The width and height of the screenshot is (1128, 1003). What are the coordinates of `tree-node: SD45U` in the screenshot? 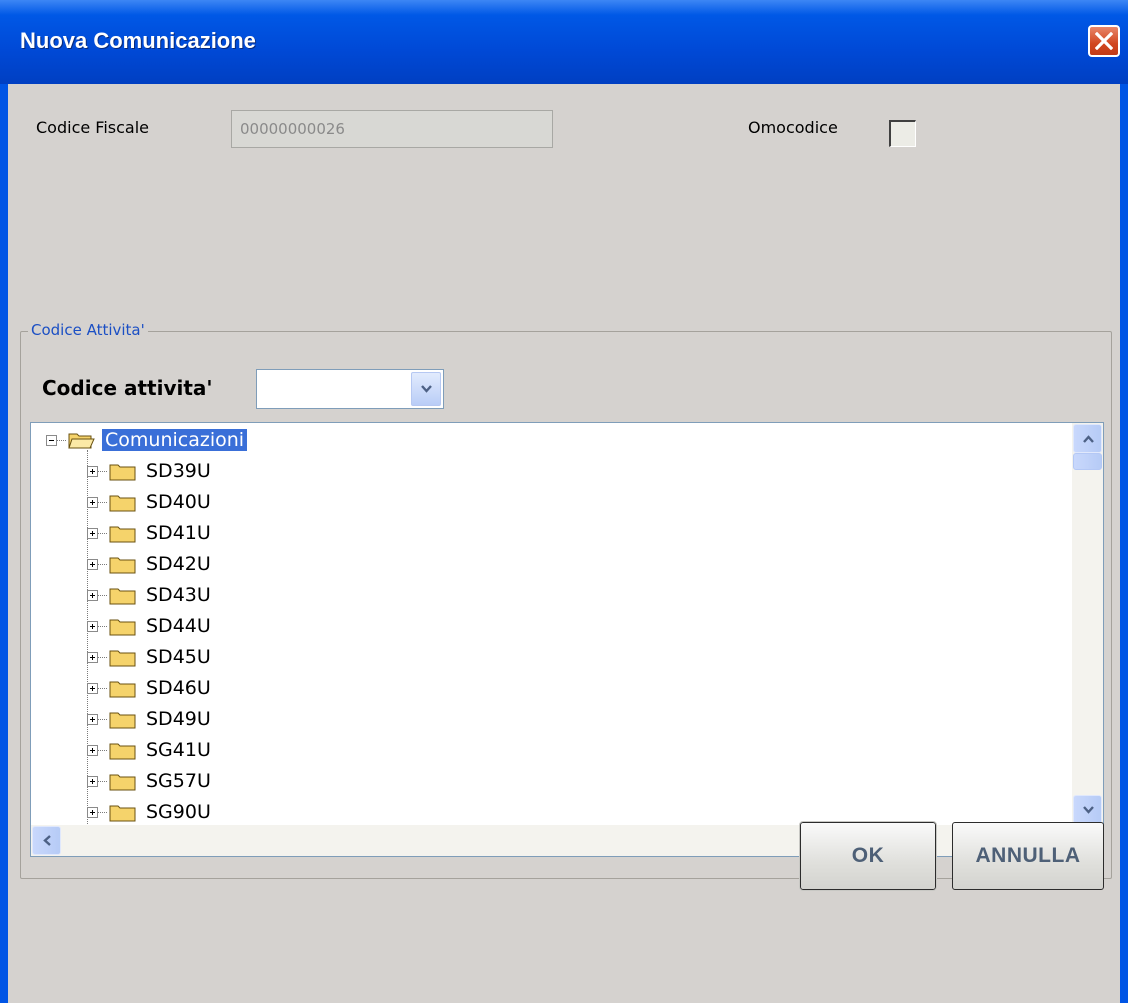 It's located at (150, 657).